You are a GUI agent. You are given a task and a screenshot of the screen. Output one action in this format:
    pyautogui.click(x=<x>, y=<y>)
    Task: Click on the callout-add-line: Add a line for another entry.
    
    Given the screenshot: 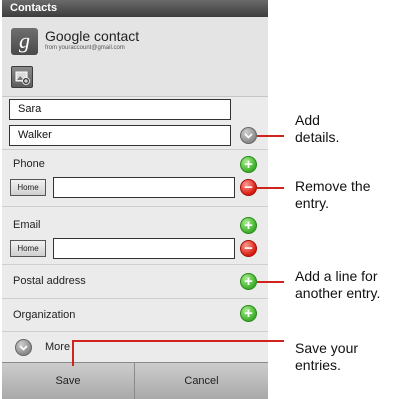 What is the action you would take?
    pyautogui.click(x=337, y=285)
    